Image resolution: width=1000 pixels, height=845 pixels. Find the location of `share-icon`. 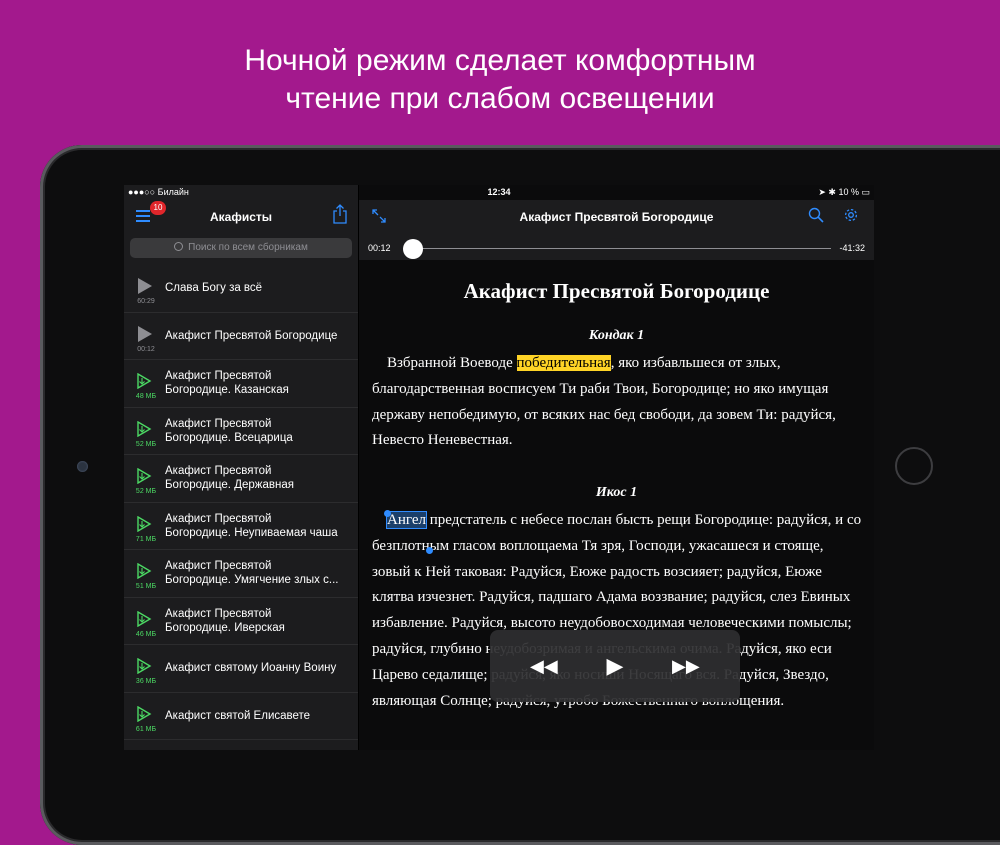

share-icon is located at coordinates (340, 214).